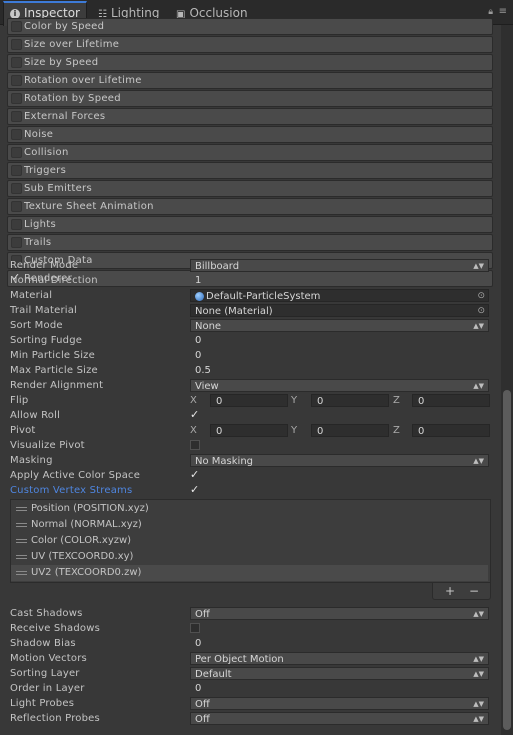 This screenshot has height=735, width=513. Describe the element at coordinates (490, 12) in the screenshot. I see `lock-icon: 🔒︎` at that location.